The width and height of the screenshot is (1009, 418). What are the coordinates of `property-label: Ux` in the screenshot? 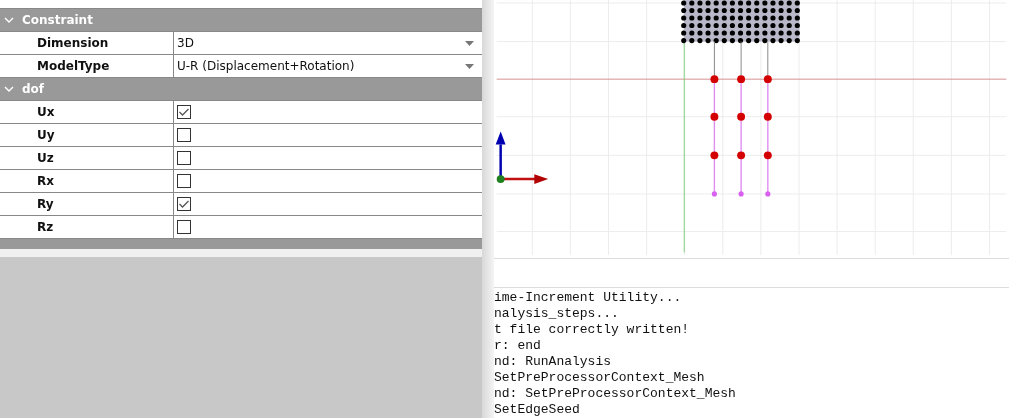 It's located at (87, 112).